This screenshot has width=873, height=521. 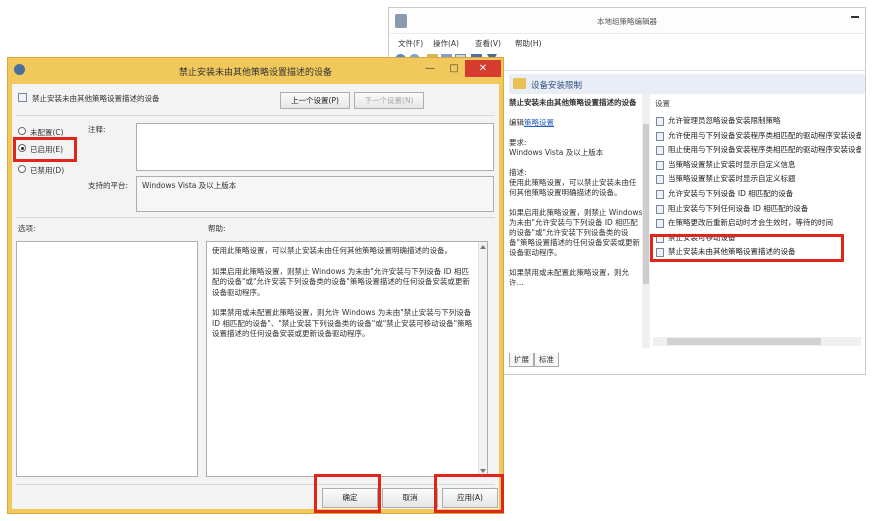 I want to click on comment-label: 注释:, so click(x=97, y=129).